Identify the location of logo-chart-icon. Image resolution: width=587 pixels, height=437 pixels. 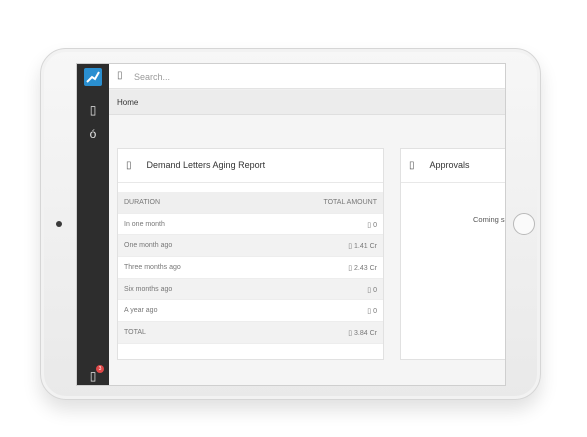
(93, 77).